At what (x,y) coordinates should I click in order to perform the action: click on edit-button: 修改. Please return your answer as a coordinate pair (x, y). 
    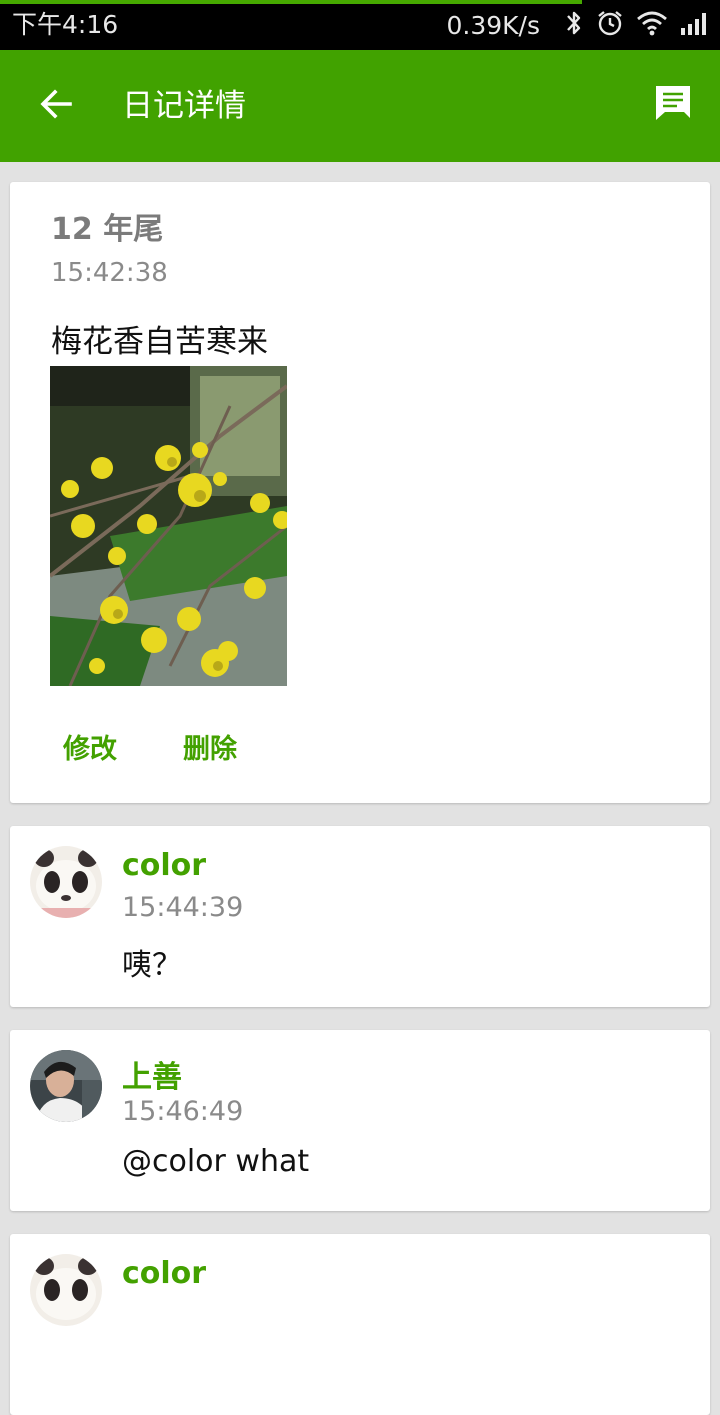
    Looking at the image, I should click on (90, 746).